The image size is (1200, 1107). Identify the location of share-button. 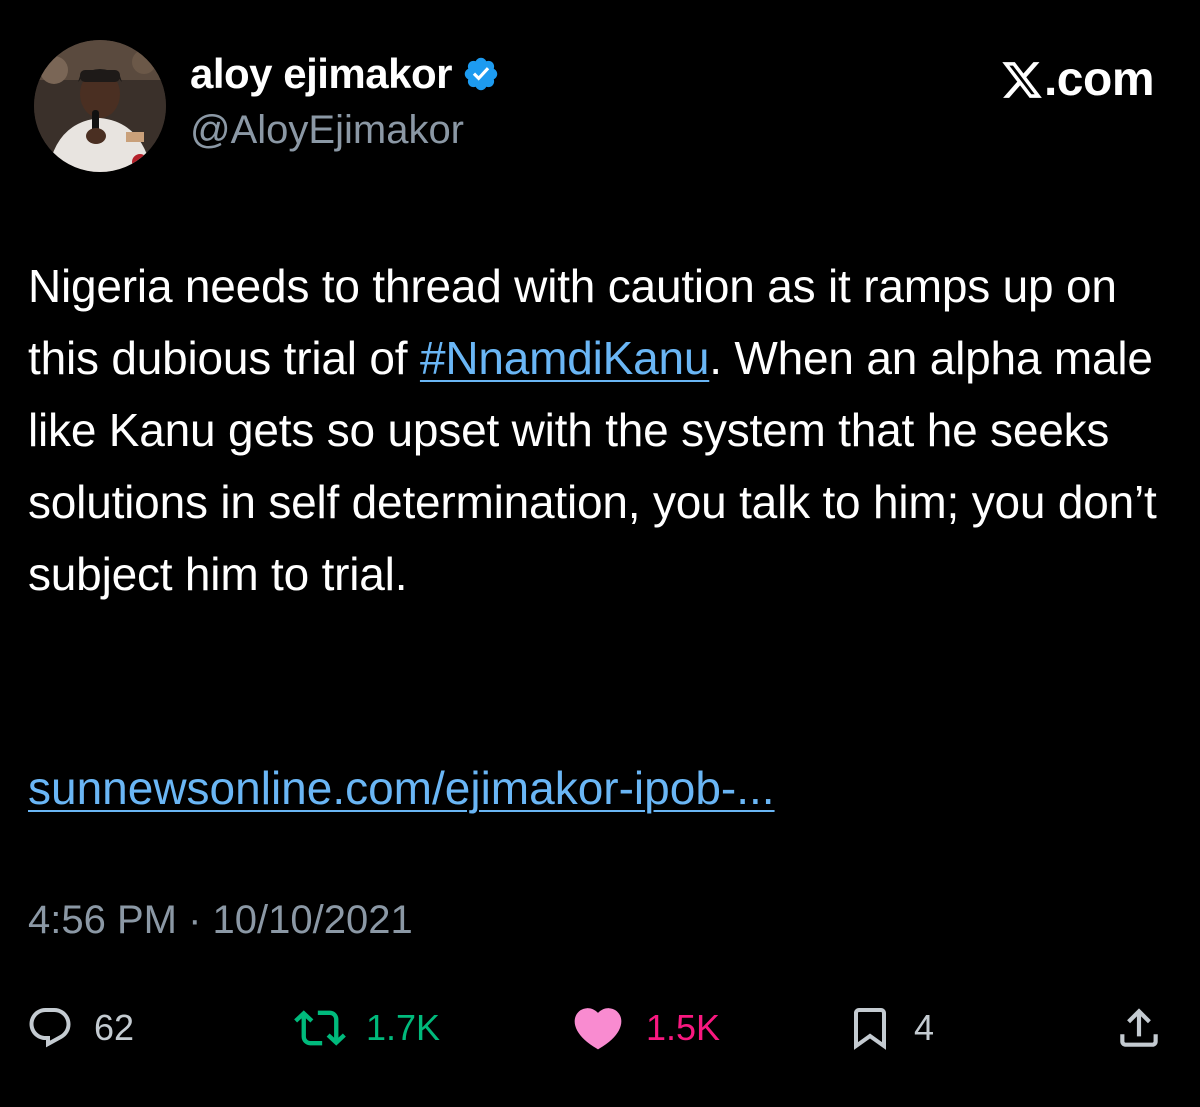
(1139, 1028).